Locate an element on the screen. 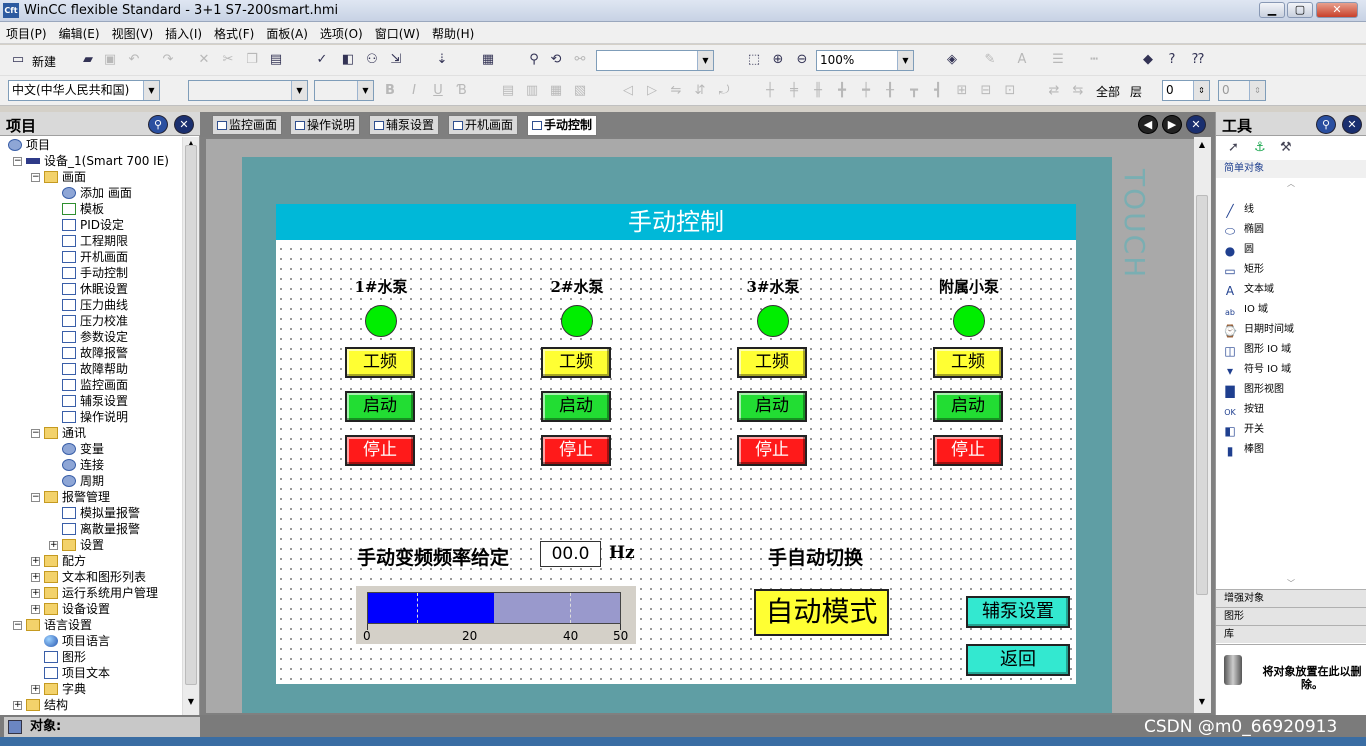  all-layers-button: 全部 is located at coordinates (1108, 91).